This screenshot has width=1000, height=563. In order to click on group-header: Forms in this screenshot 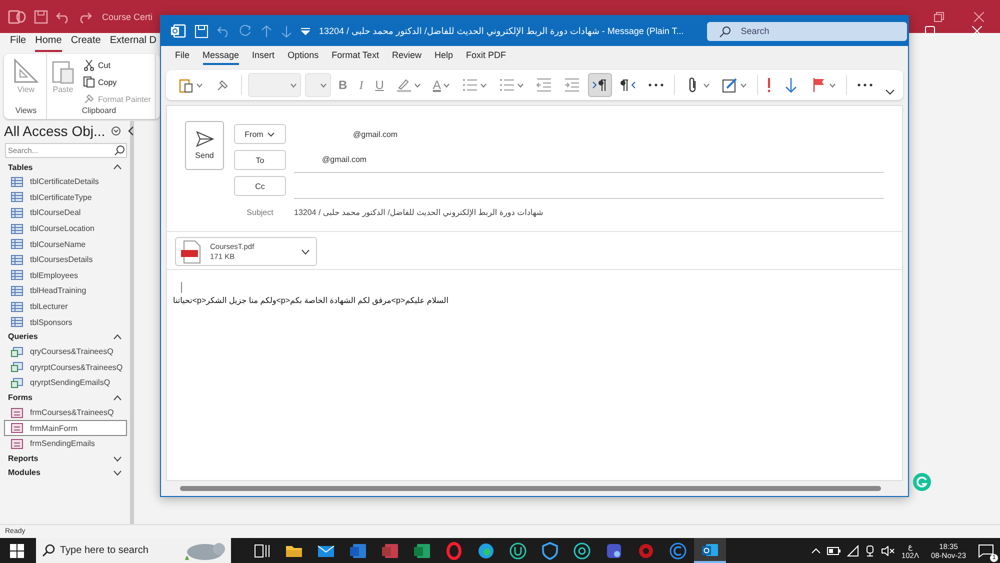, I will do `click(67, 397)`.